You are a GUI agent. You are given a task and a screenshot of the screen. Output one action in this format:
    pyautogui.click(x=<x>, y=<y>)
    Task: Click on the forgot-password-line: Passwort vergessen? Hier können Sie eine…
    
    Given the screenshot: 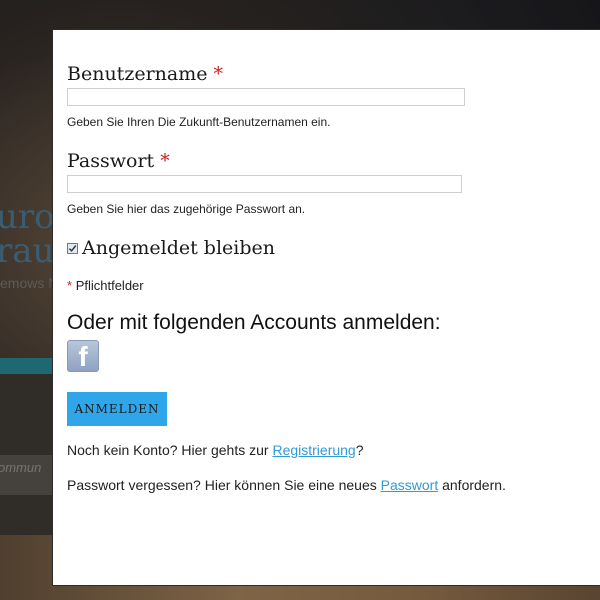 What is the action you would take?
    pyautogui.click(x=286, y=485)
    